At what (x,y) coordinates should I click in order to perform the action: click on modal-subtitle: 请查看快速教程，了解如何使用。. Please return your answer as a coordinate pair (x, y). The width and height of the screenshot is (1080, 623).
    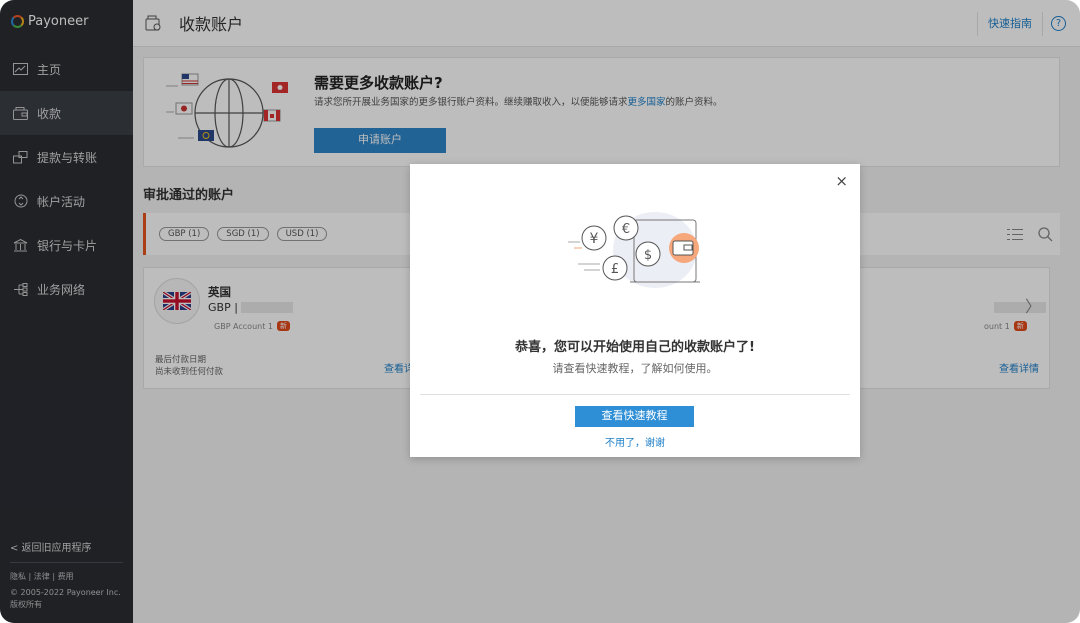
    Looking at the image, I should click on (635, 368).